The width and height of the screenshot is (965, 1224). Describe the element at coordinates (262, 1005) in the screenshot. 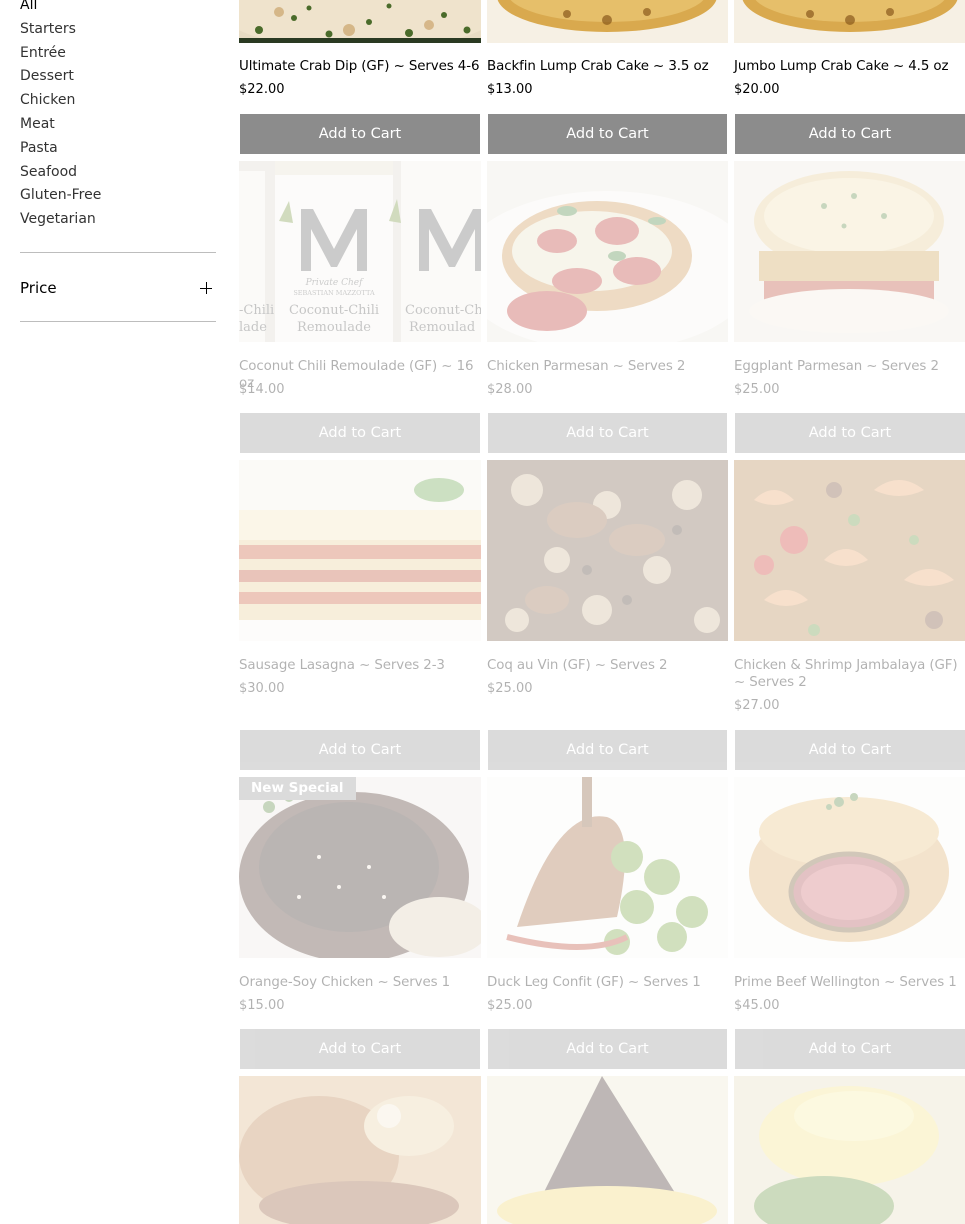

I see `product-price: $15.00` at that location.